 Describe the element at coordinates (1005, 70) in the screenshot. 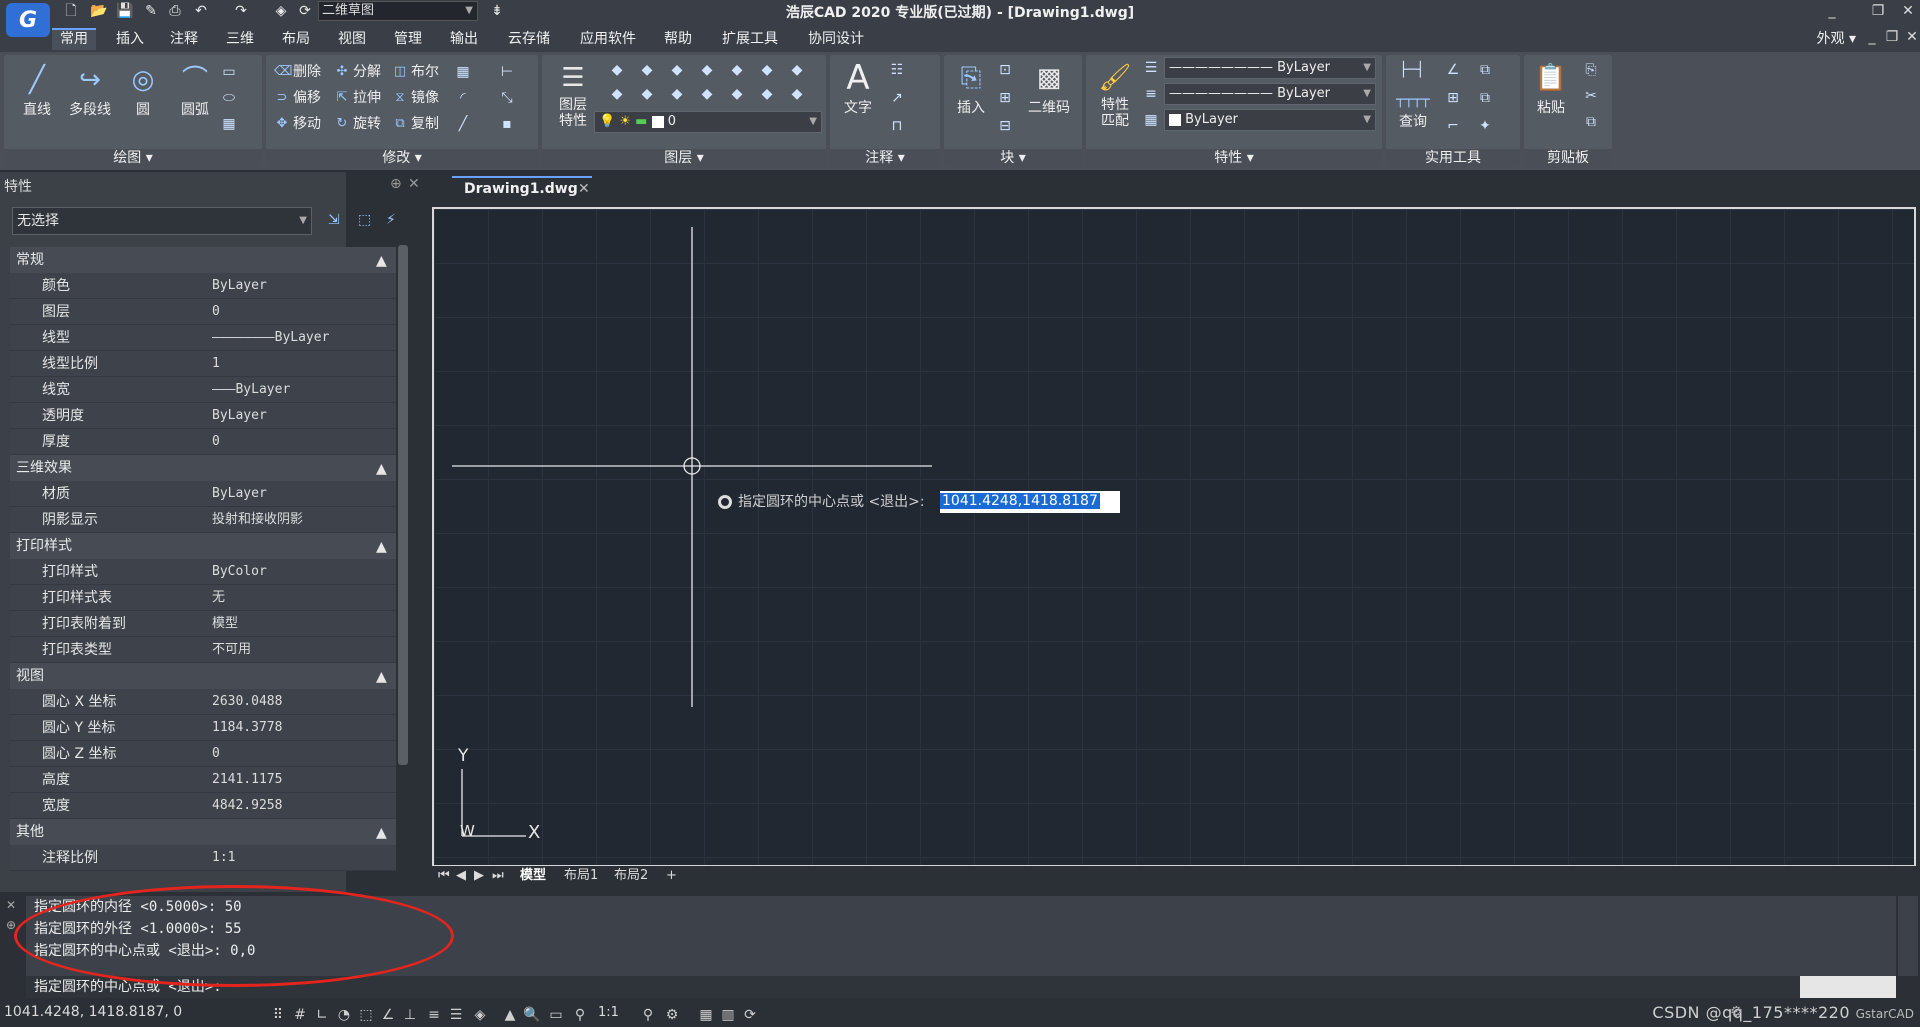

I see `block-edit-icon: ⊡` at that location.